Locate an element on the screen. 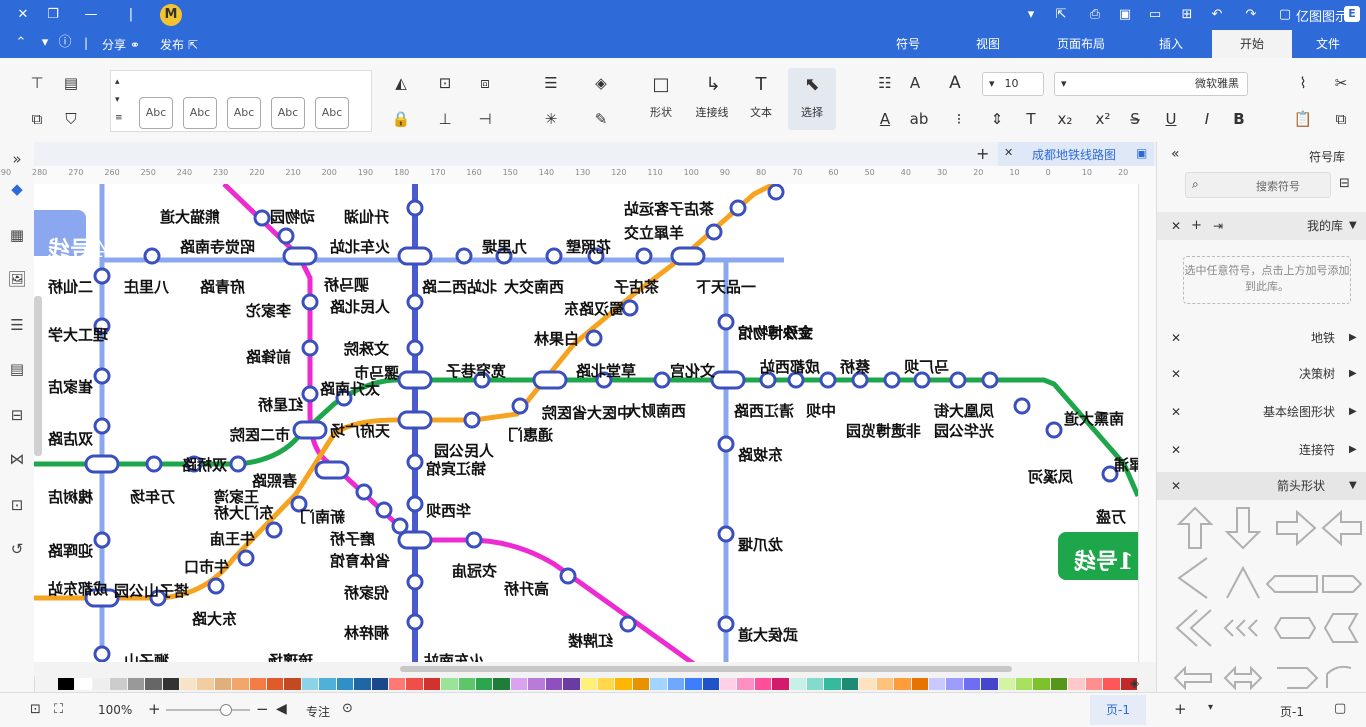  vertical-scrollbar is located at coordinates (38, 376).